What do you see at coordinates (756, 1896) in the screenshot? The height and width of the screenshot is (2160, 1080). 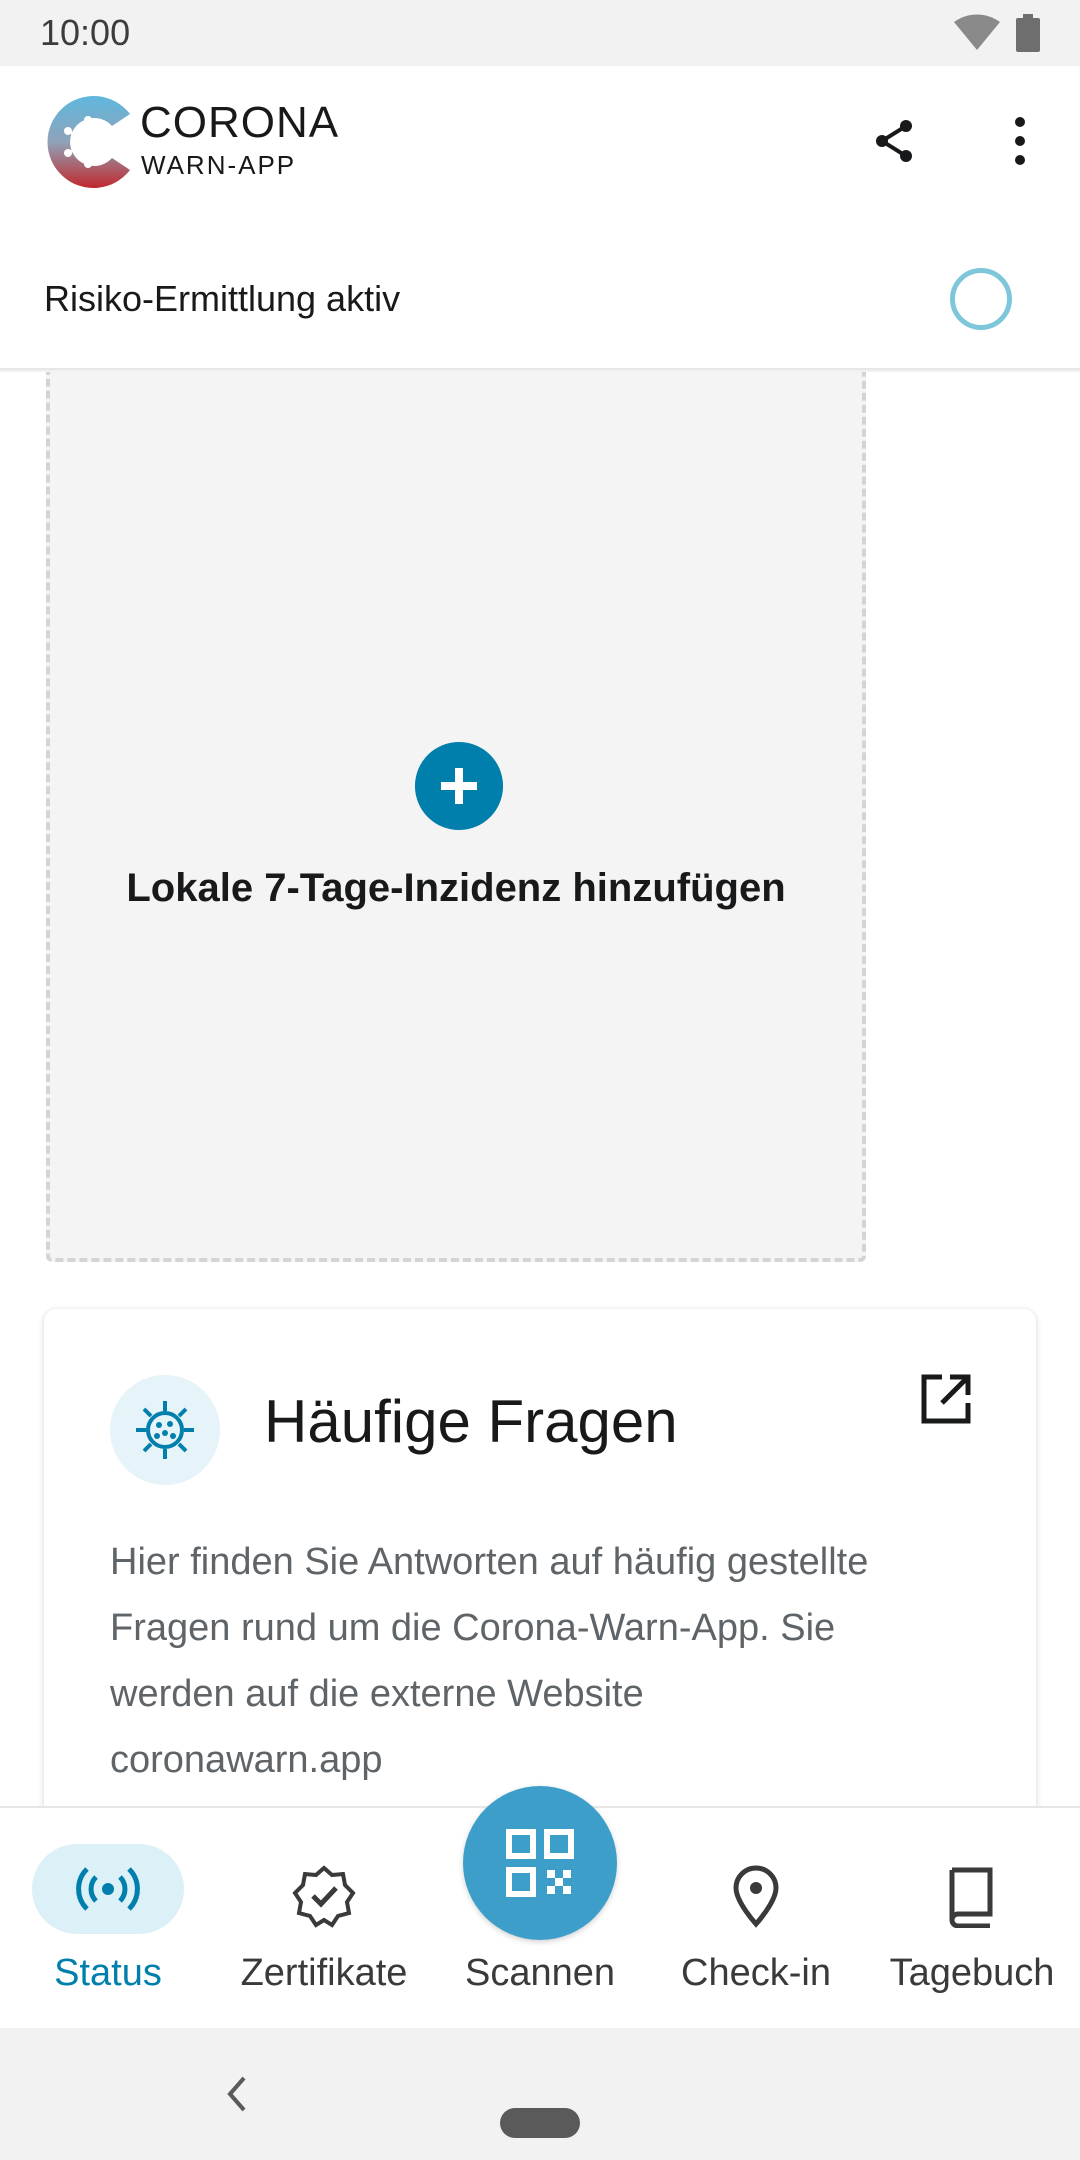 I see `location-pin-icon` at bounding box center [756, 1896].